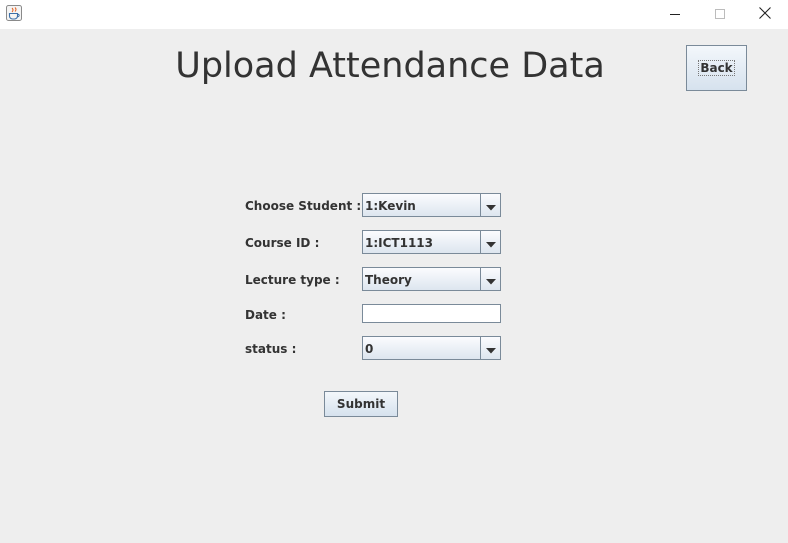 The image size is (788, 543). I want to click on course-dropdown-arrow, so click(490, 242).